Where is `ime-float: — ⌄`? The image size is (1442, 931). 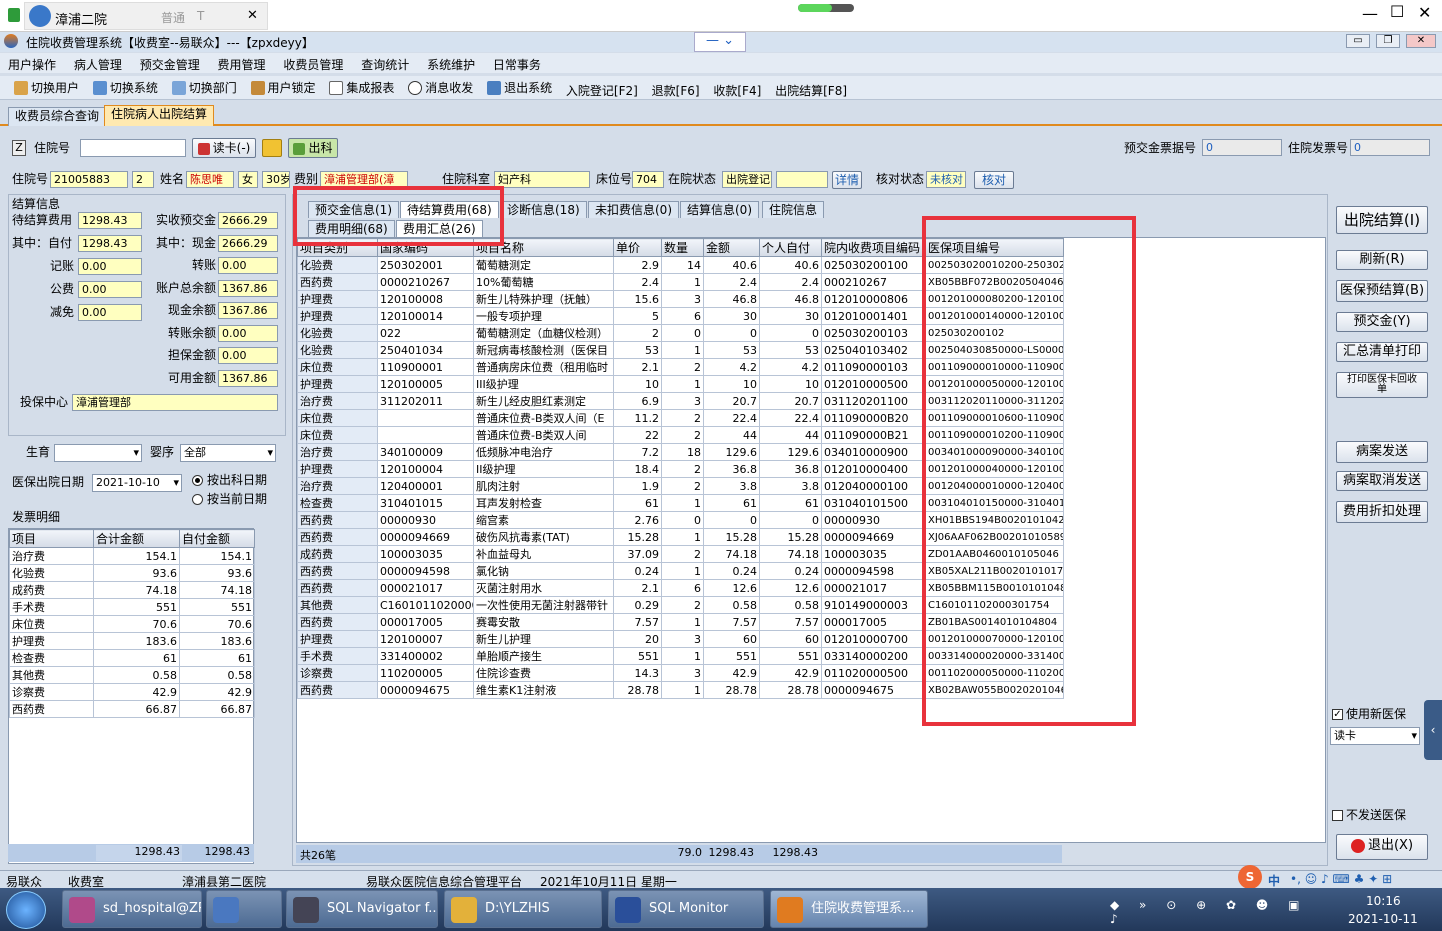 ime-float: — ⌄ is located at coordinates (720, 42).